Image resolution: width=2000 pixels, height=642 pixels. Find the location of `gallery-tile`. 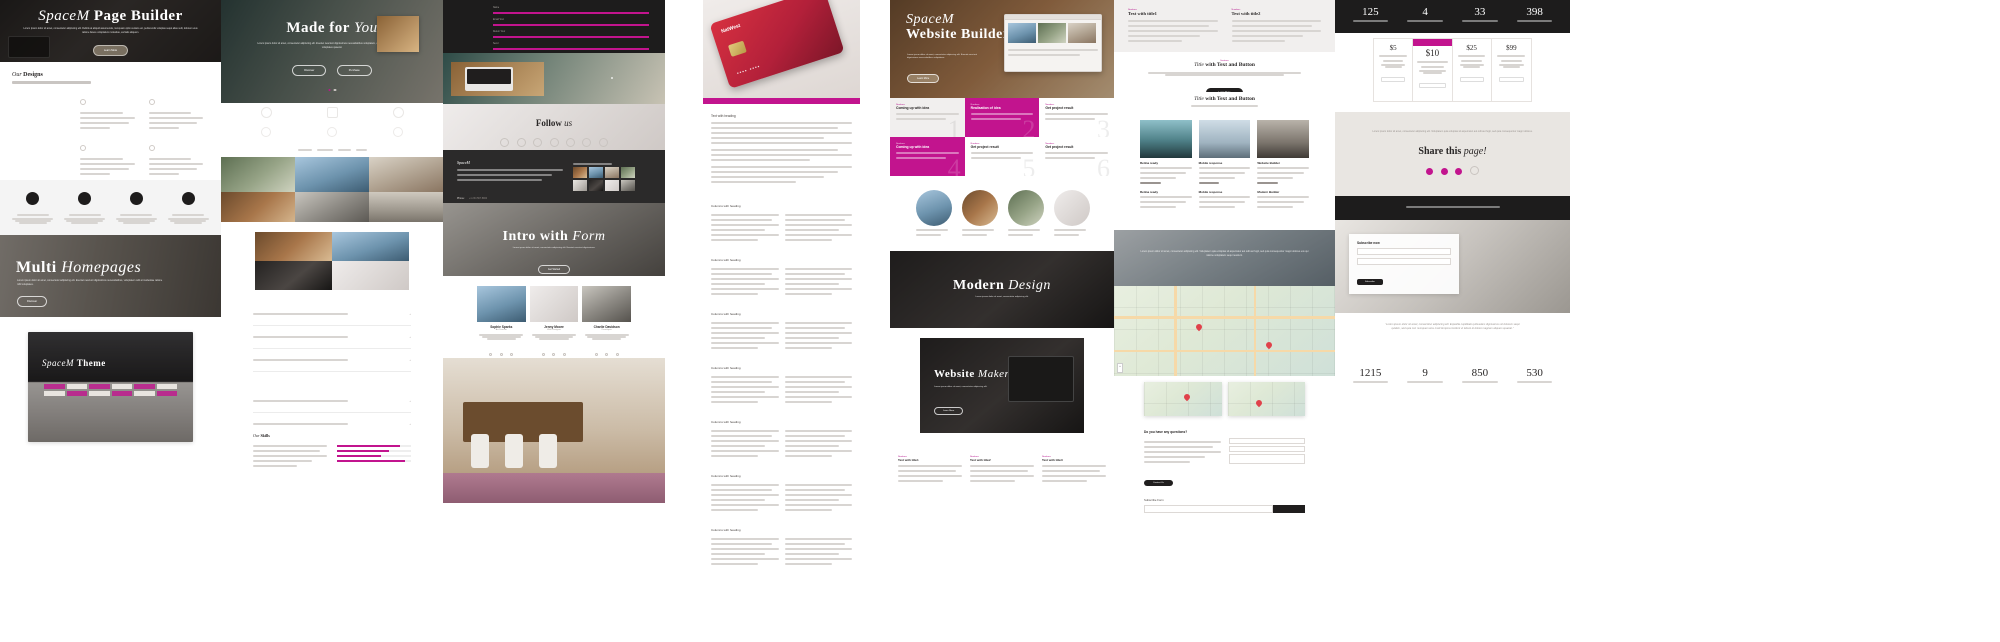

gallery-tile is located at coordinates (293, 246).